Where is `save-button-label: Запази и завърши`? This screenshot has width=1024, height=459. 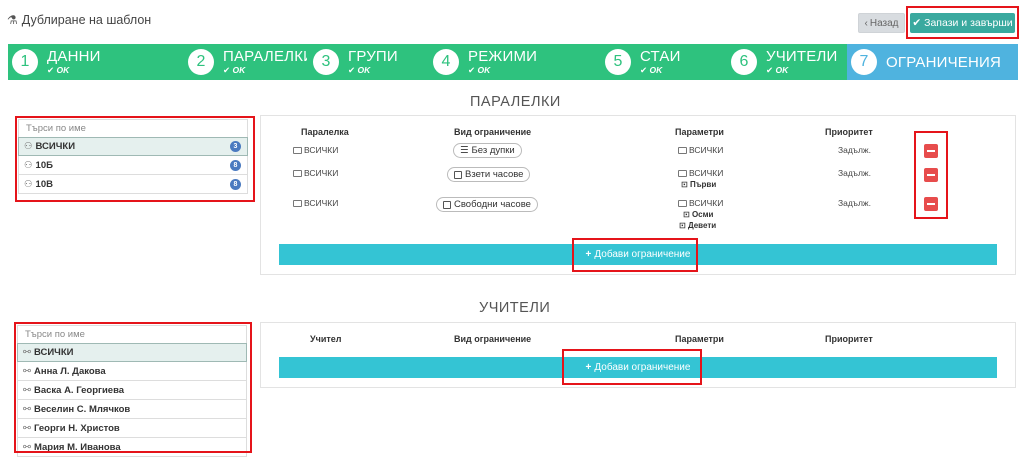
save-button-label: Запази и завърши is located at coordinates (968, 23).